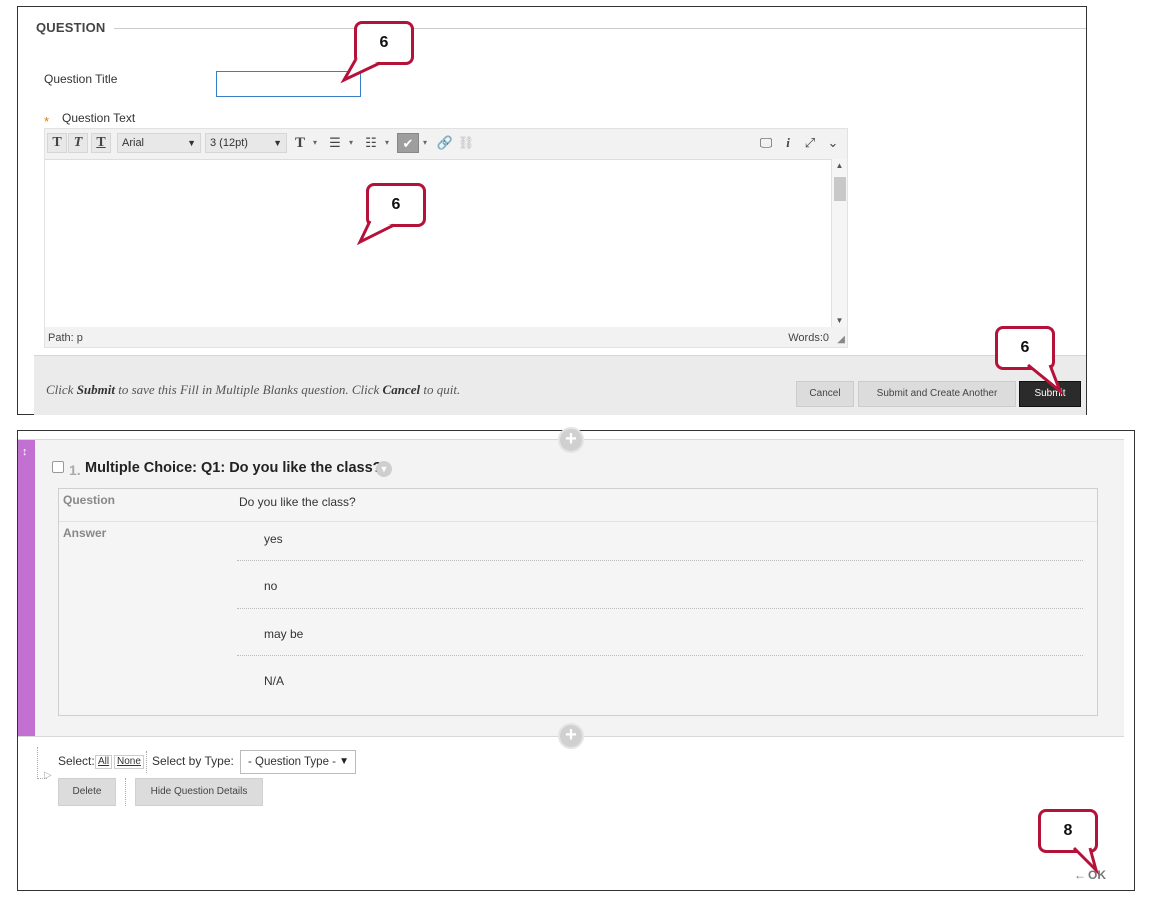  Describe the element at coordinates (840, 189) in the screenshot. I see `scroll-thumb` at that location.